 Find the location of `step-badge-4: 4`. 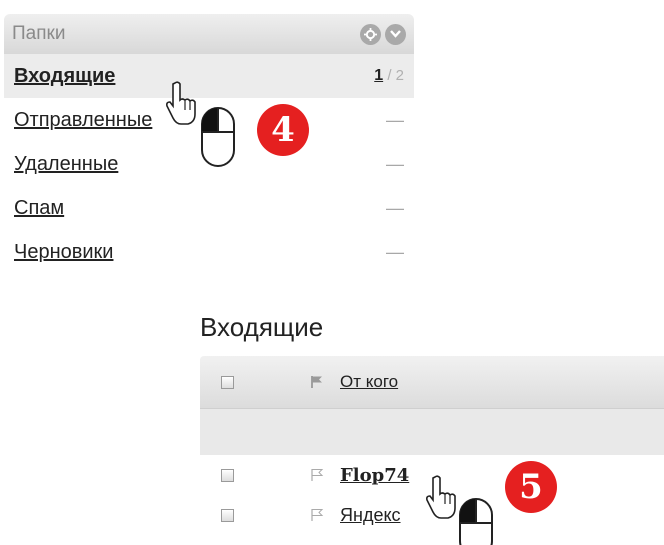

step-badge-4: 4 is located at coordinates (283, 130).